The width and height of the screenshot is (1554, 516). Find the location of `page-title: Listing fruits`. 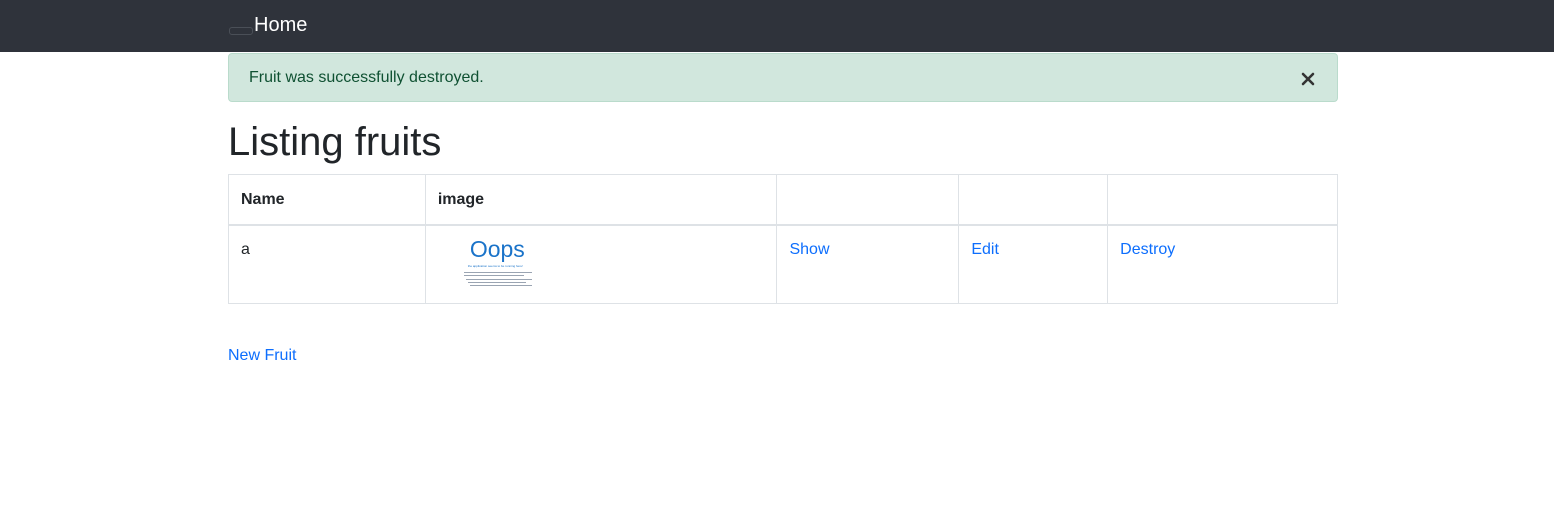

page-title: Listing fruits is located at coordinates (335, 142).